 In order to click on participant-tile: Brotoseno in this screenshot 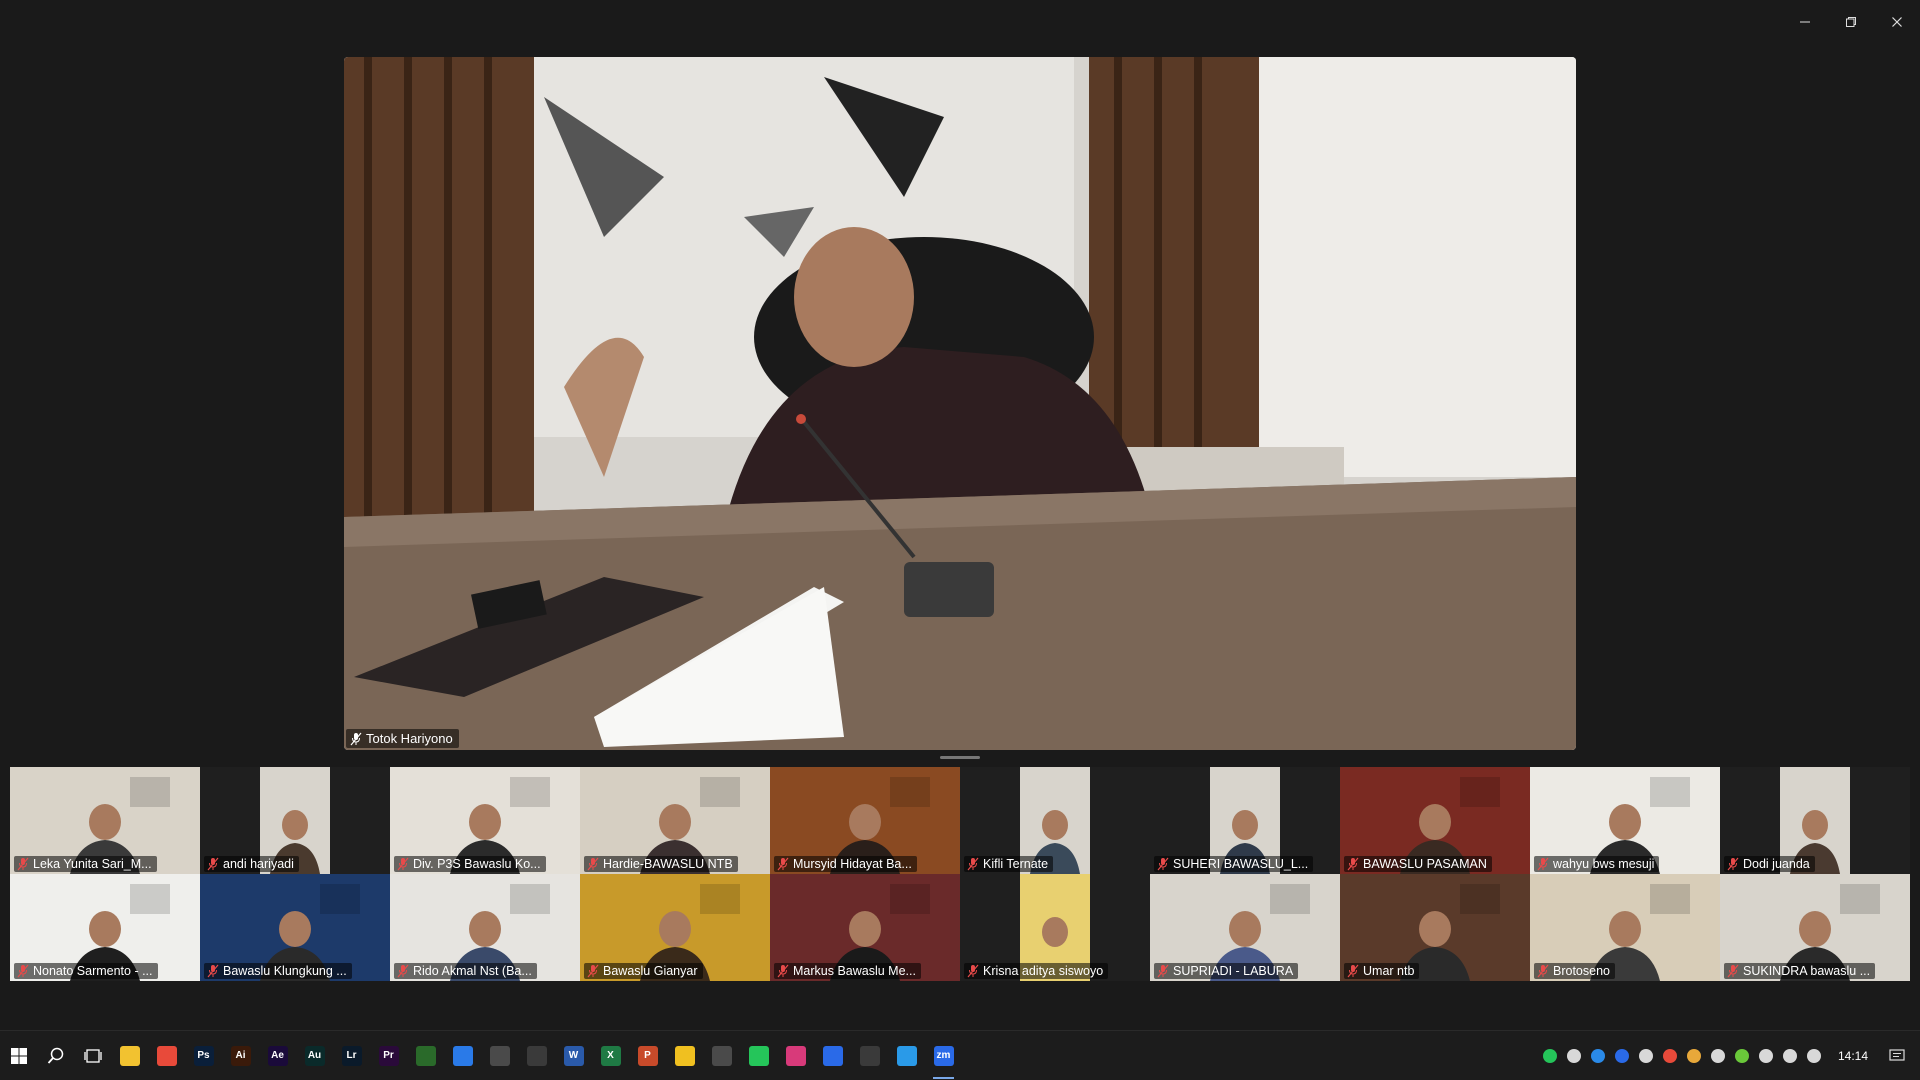, I will do `click(1625, 927)`.